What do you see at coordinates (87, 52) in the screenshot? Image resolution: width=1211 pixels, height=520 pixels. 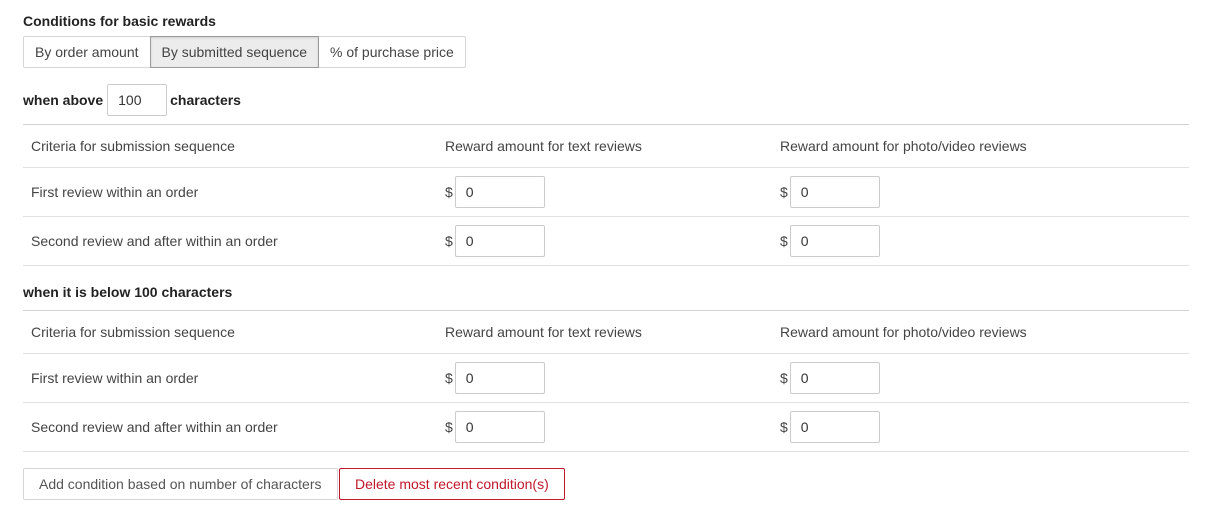 I see `tab-by-order-amount: By order amount` at bounding box center [87, 52].